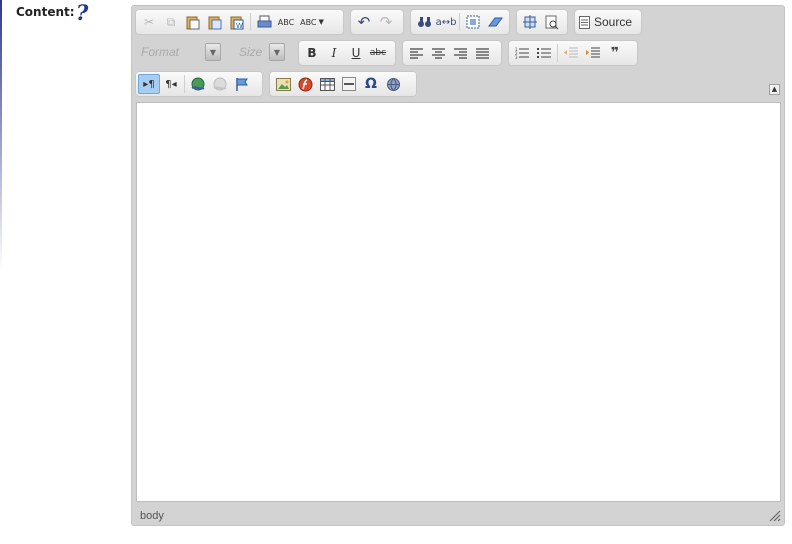 The image size is (792, 544). I want to click on format-placeholder: Format, so click(160, 52).